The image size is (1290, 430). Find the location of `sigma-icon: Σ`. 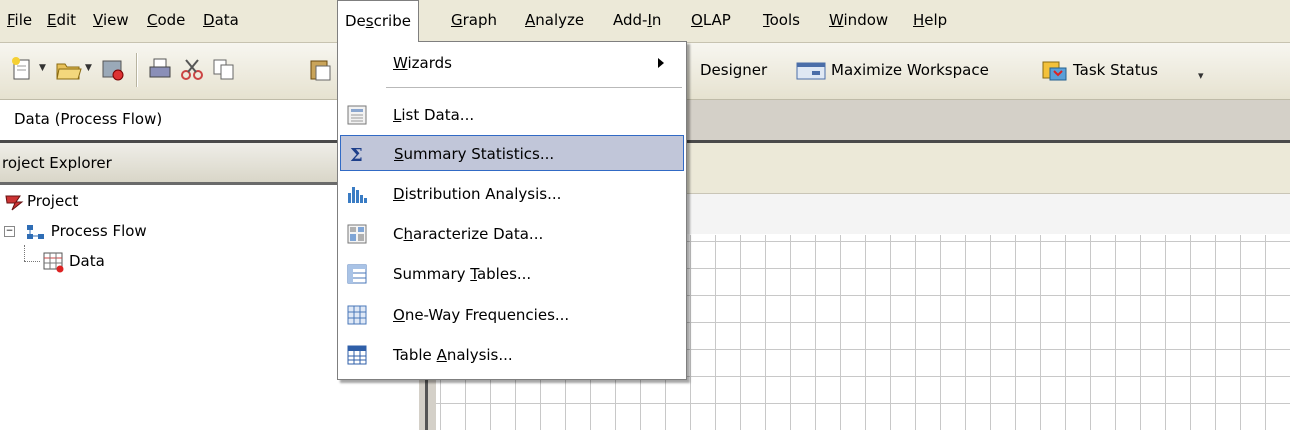

sigma-icon: Σ is located at coordinates (356, 155).